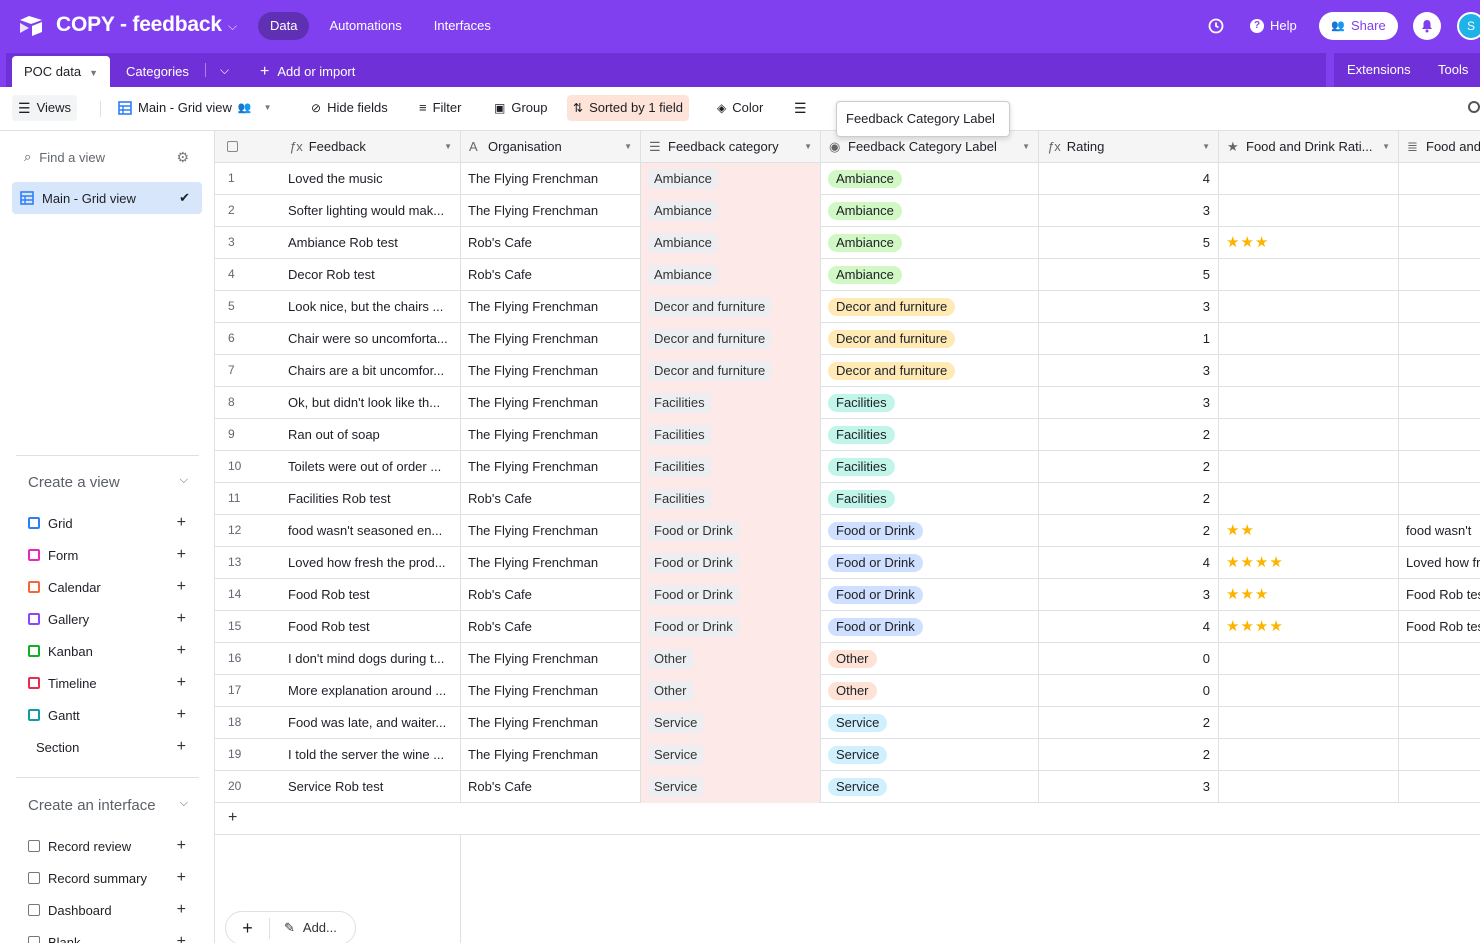 This screenshot has width=1480, height=943. What do you see at coordinates (112, 747) in the screenshot?
I see `create-section: Section +` at bounding box center [112, 747].